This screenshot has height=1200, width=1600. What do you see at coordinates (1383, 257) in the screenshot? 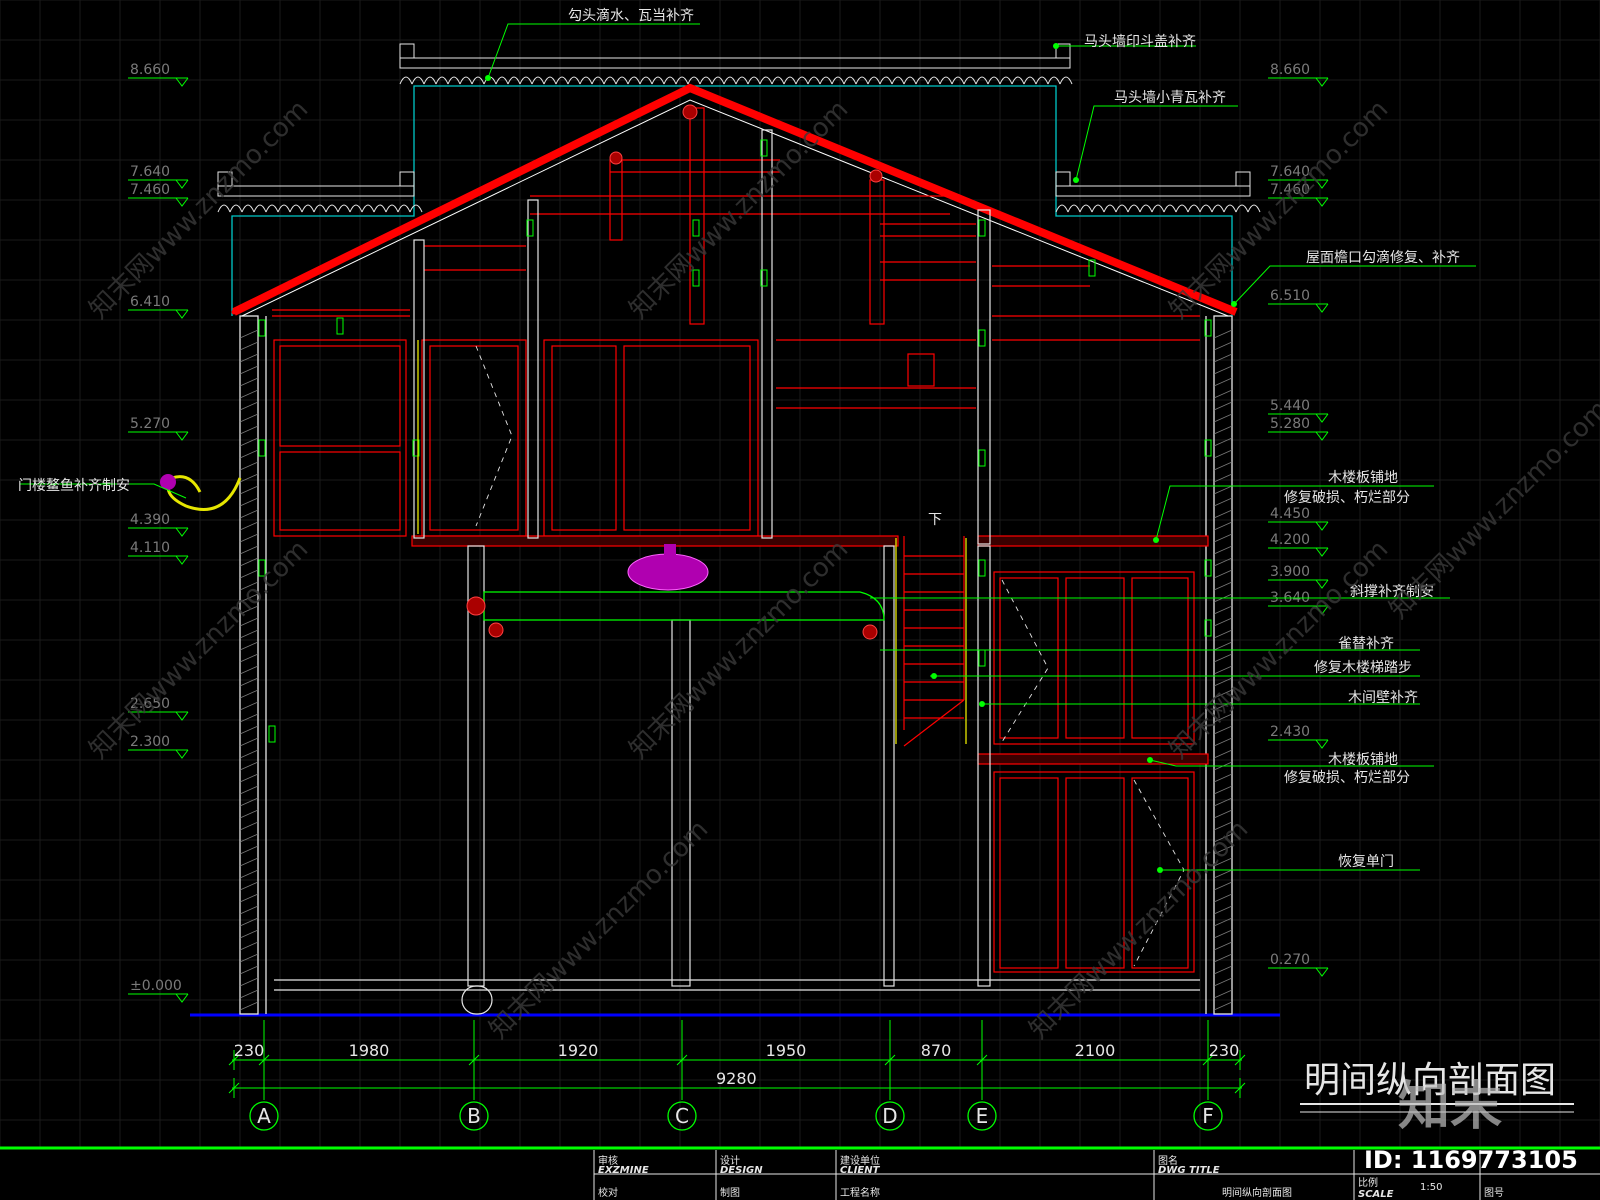
I see `annotation-eave: 屋面檐口勾滴修复、补齐` at bounding box center [1383, 257].